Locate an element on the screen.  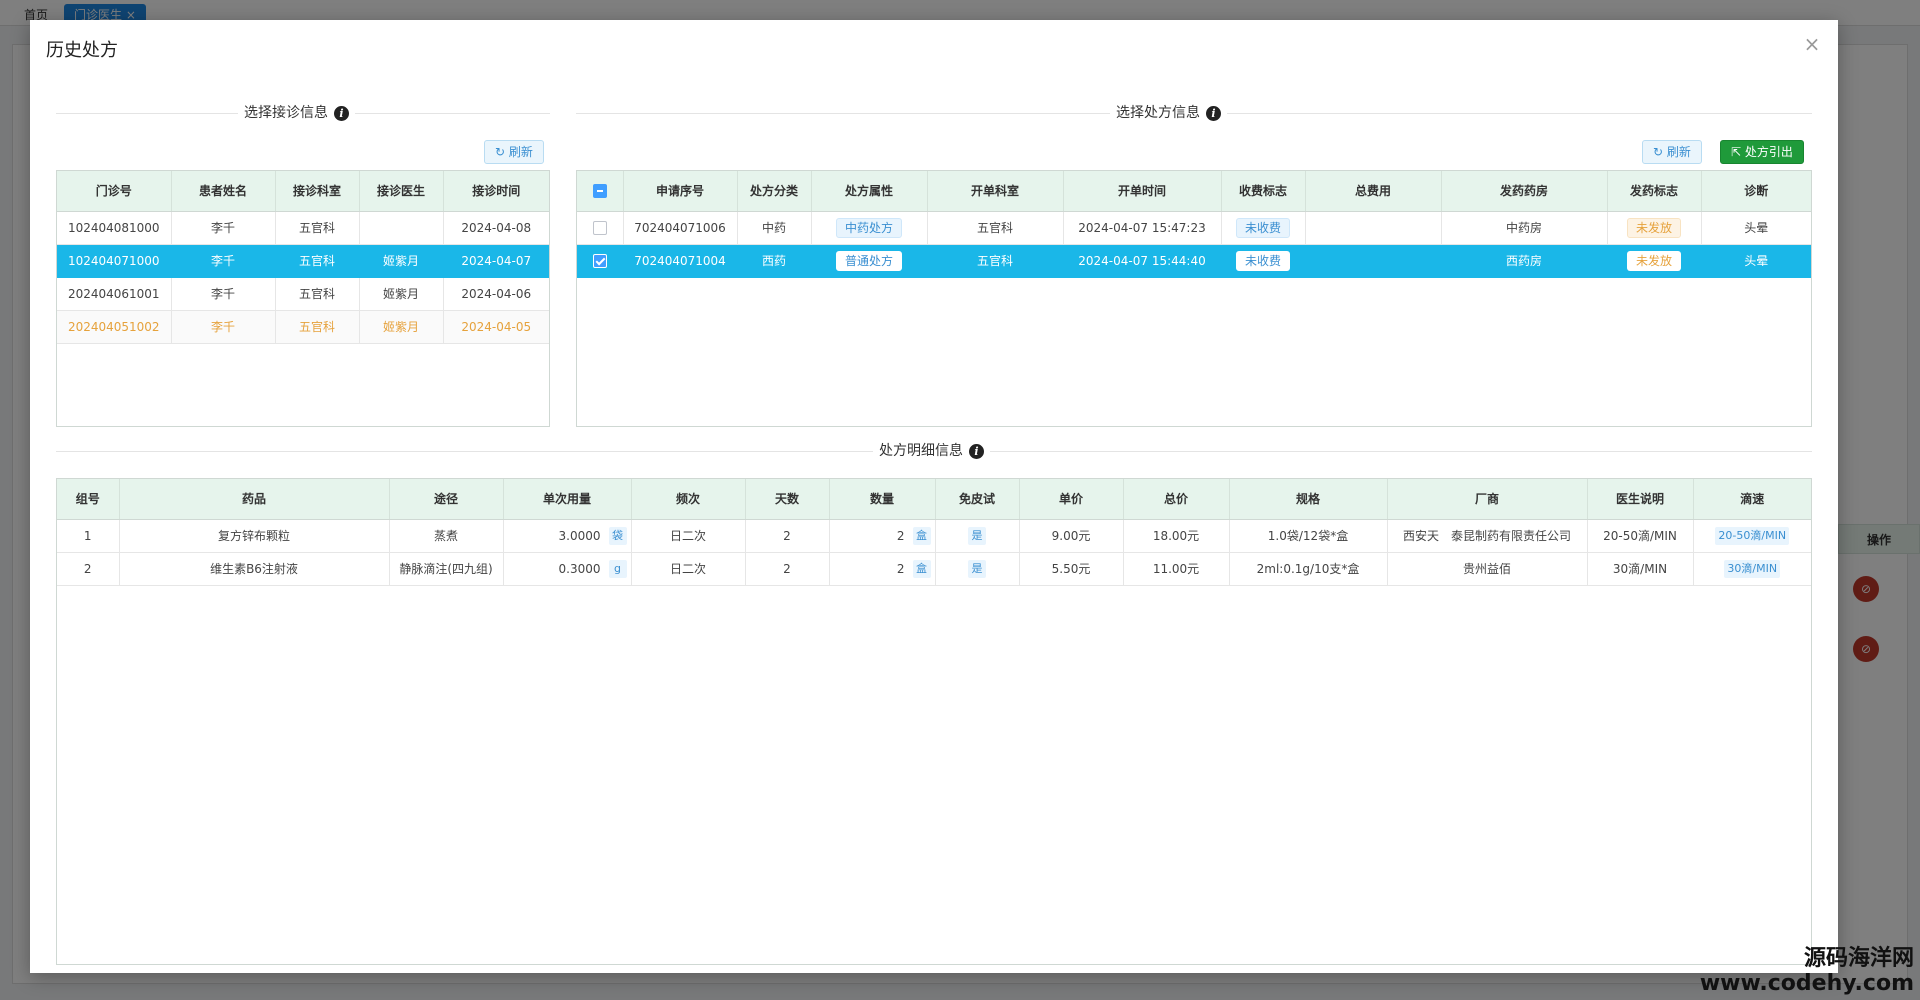
column-header: 门诊号 is located at coordinates (114, 191).